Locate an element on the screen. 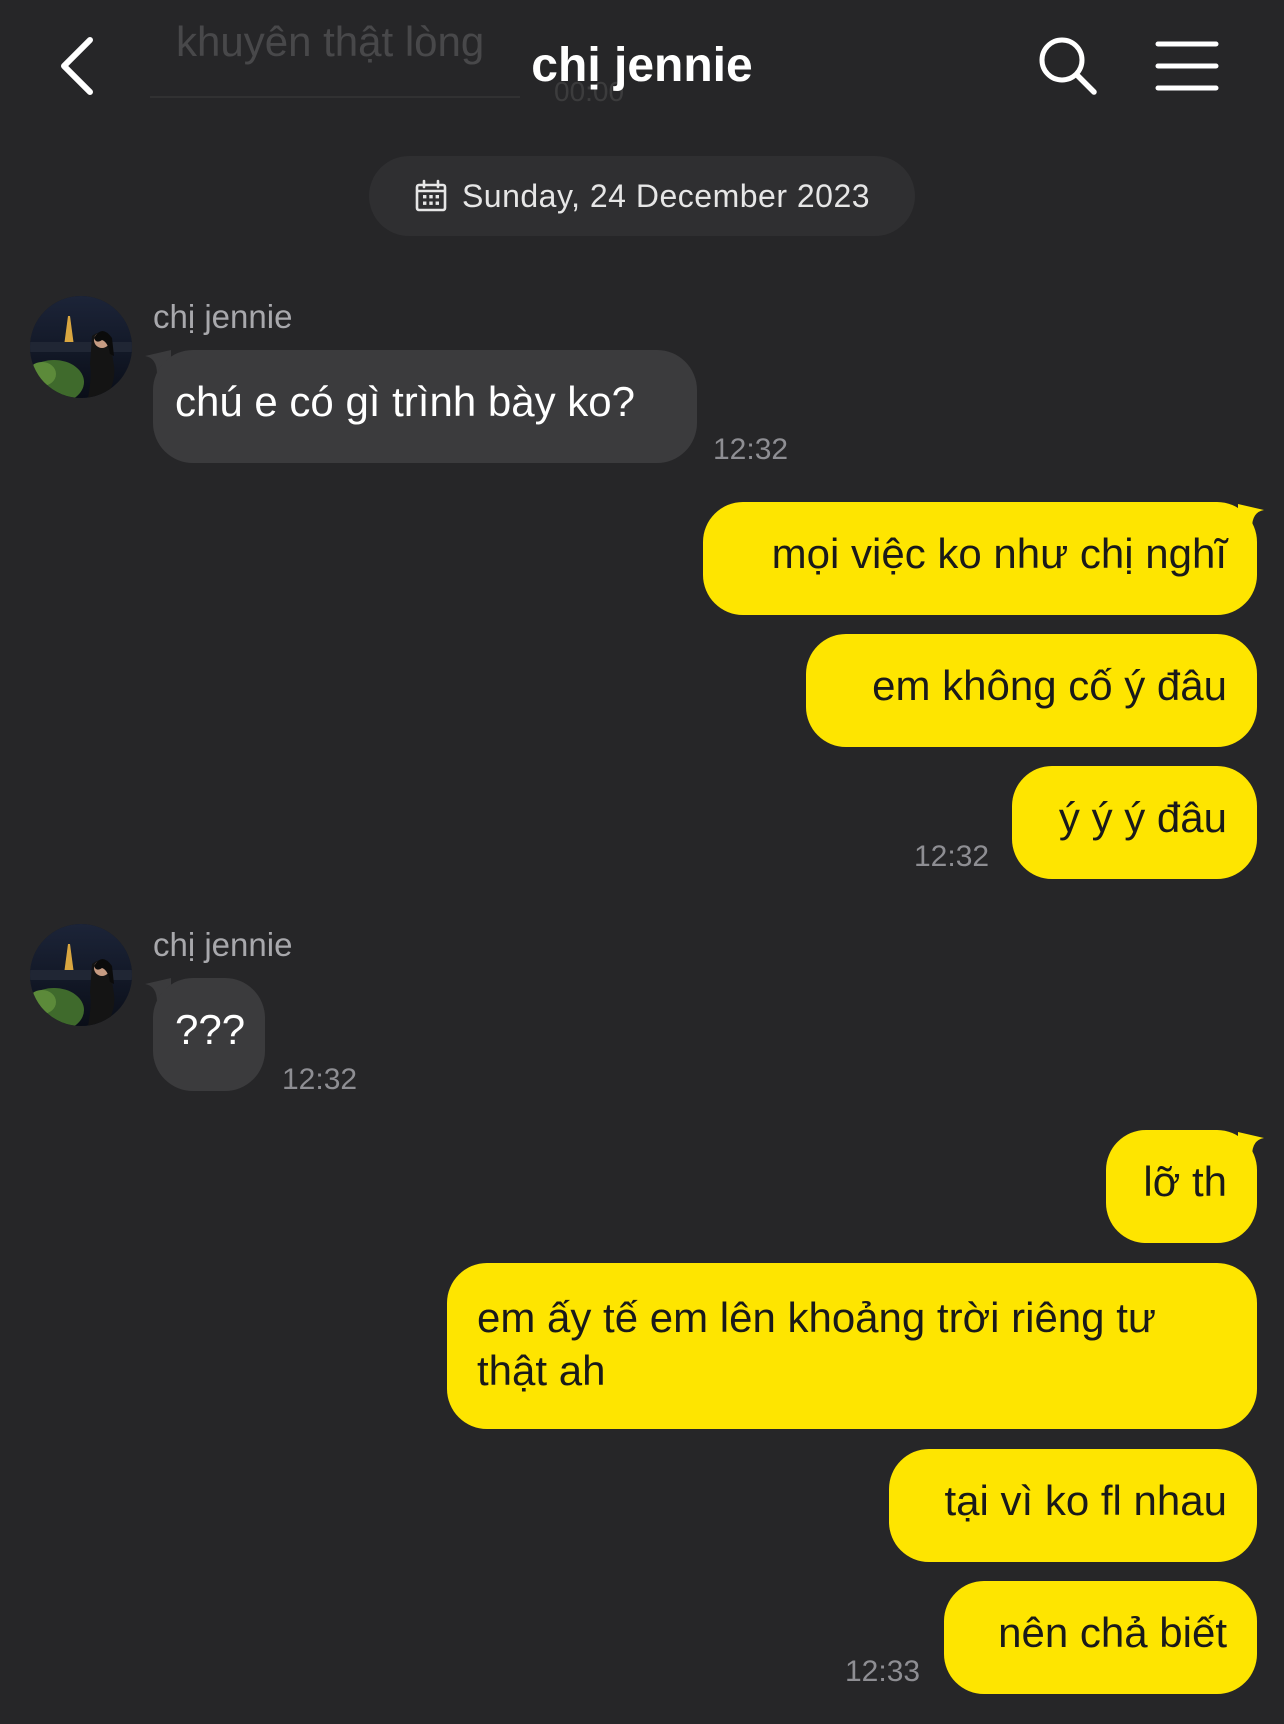 The image size is (1284, 1724). calendar-icon is located at coordinates (431, 195).